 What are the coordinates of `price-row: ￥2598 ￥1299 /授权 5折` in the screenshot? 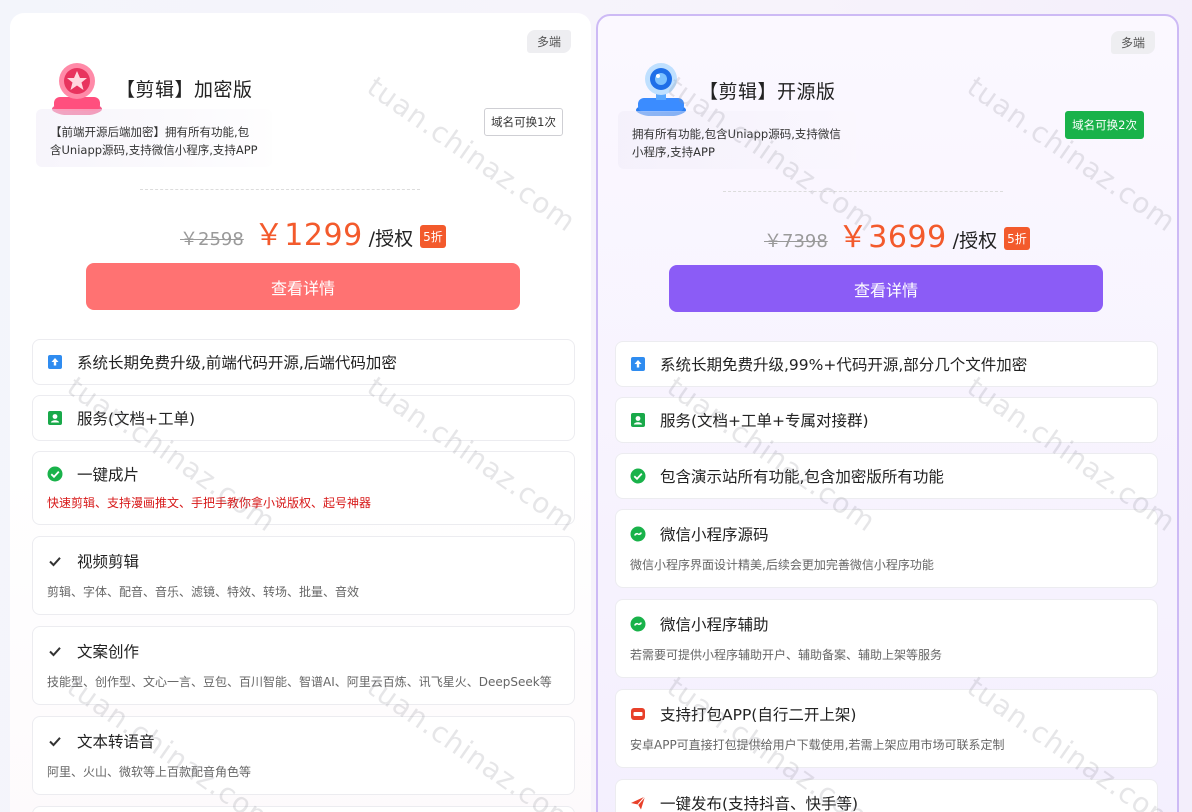 It's located at (313, 232).